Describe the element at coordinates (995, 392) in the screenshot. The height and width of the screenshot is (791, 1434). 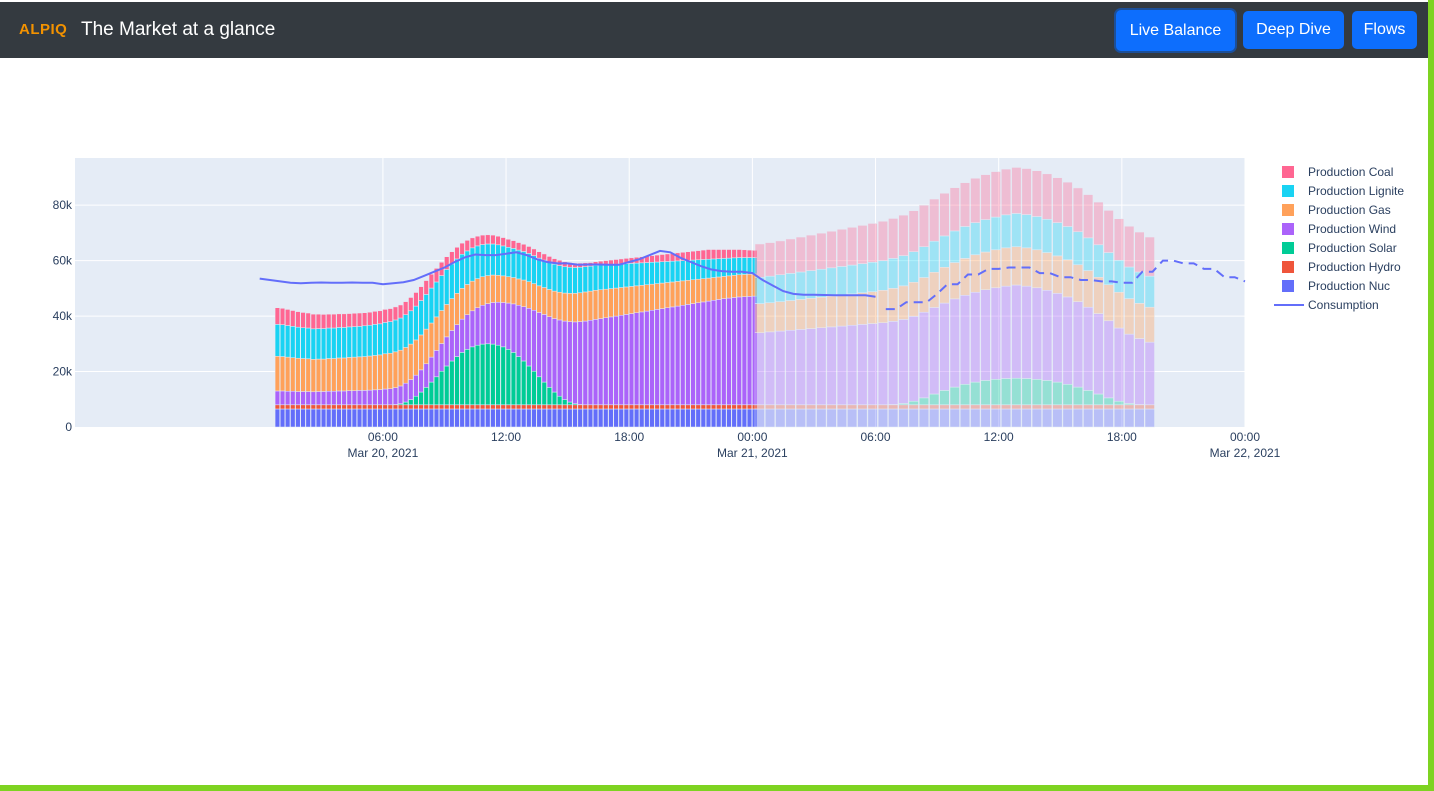
I see `forecast-bar-production-solar` at that location.